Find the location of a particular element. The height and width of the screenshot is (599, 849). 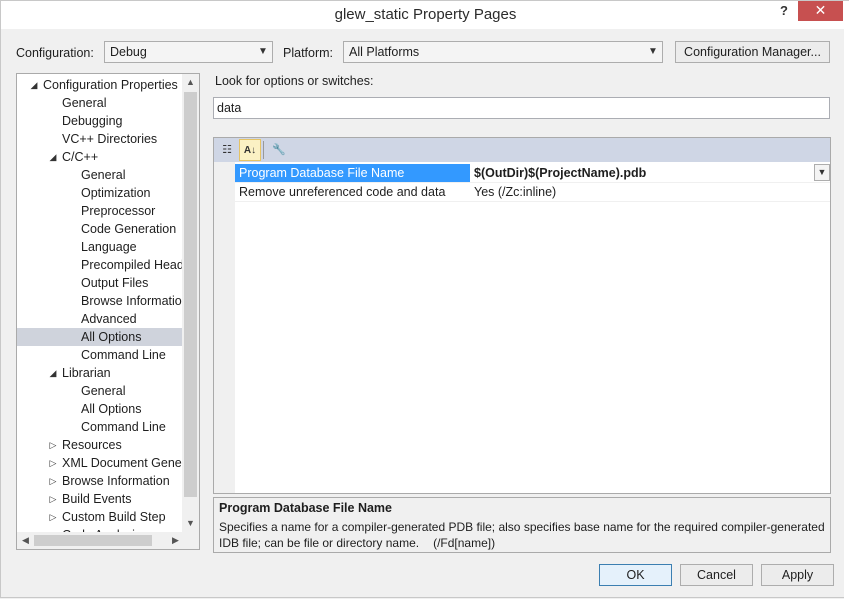

categorized-icon: ☷ is located at coordinates (227, 150).